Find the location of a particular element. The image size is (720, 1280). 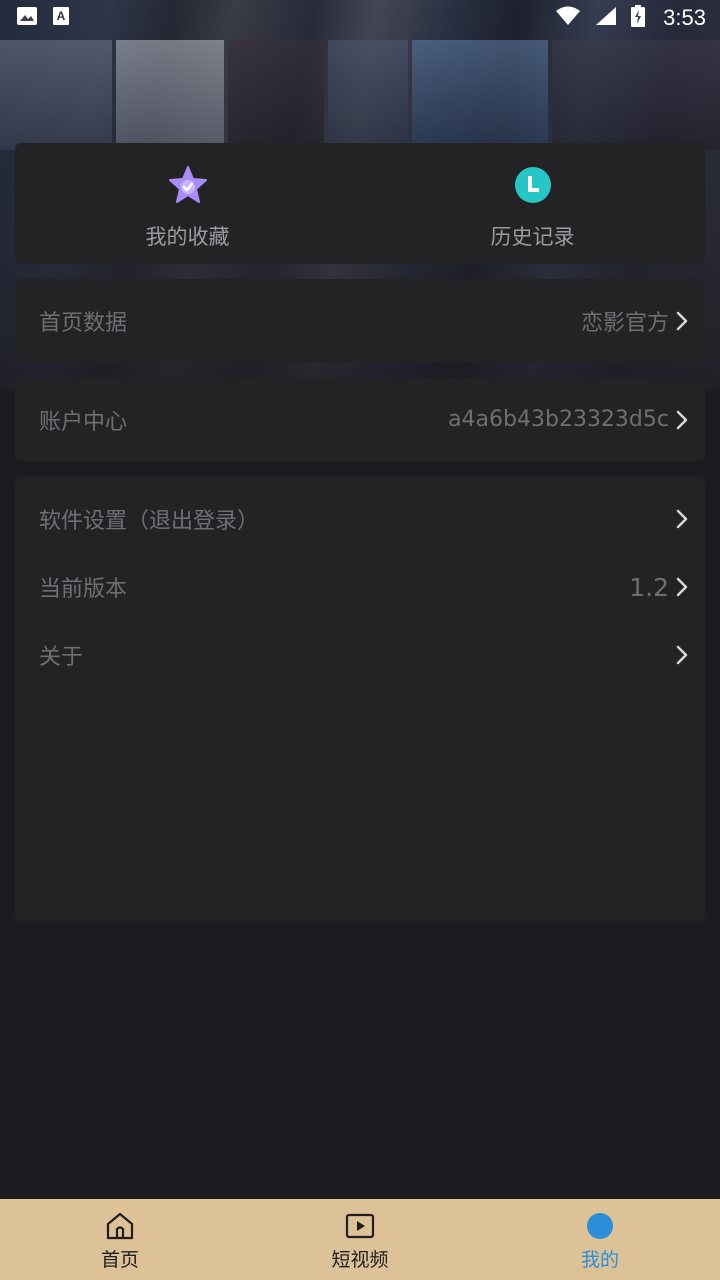

wifi-icon is located at coordinates (568, 18).